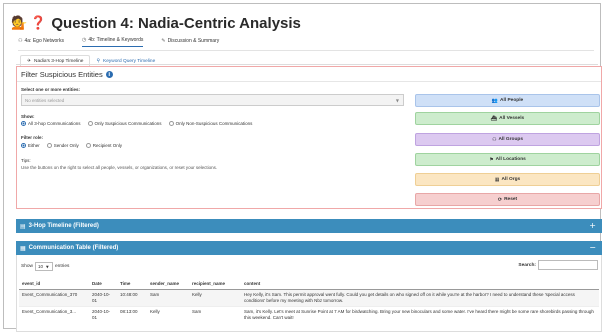 The height and width of the screenshot is (332, 604). What do you see at coordinates (309, 226) in the screenshot?
I see `timeline-panel-header: ▤ 3-Hop Timeline (Filtered) +` at bounding box center [309, 226].